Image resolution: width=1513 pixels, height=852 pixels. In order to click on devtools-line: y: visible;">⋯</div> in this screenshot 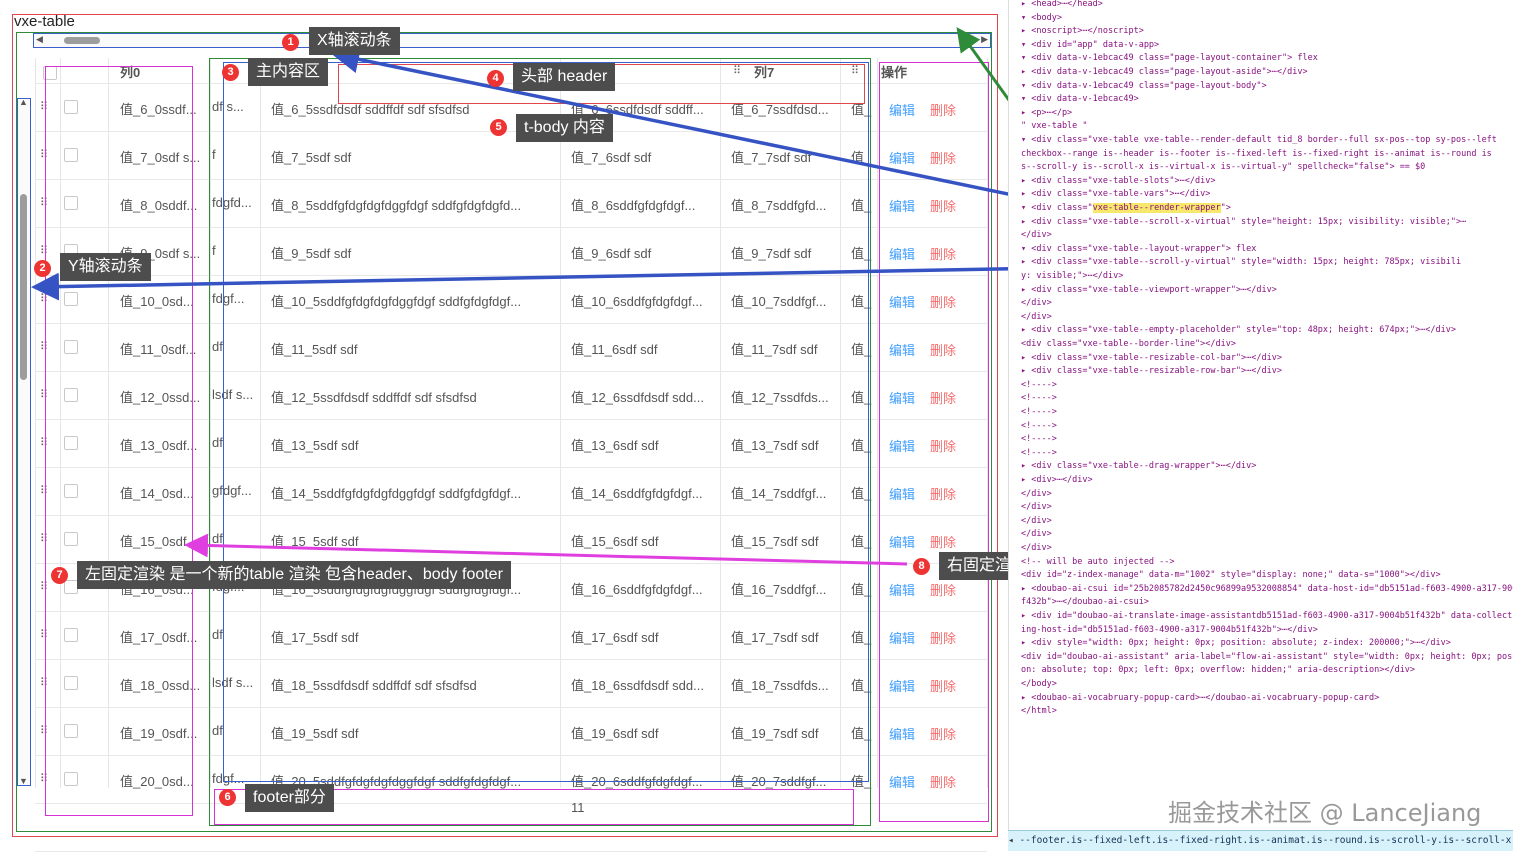, I will do `click(1072, 276)`.